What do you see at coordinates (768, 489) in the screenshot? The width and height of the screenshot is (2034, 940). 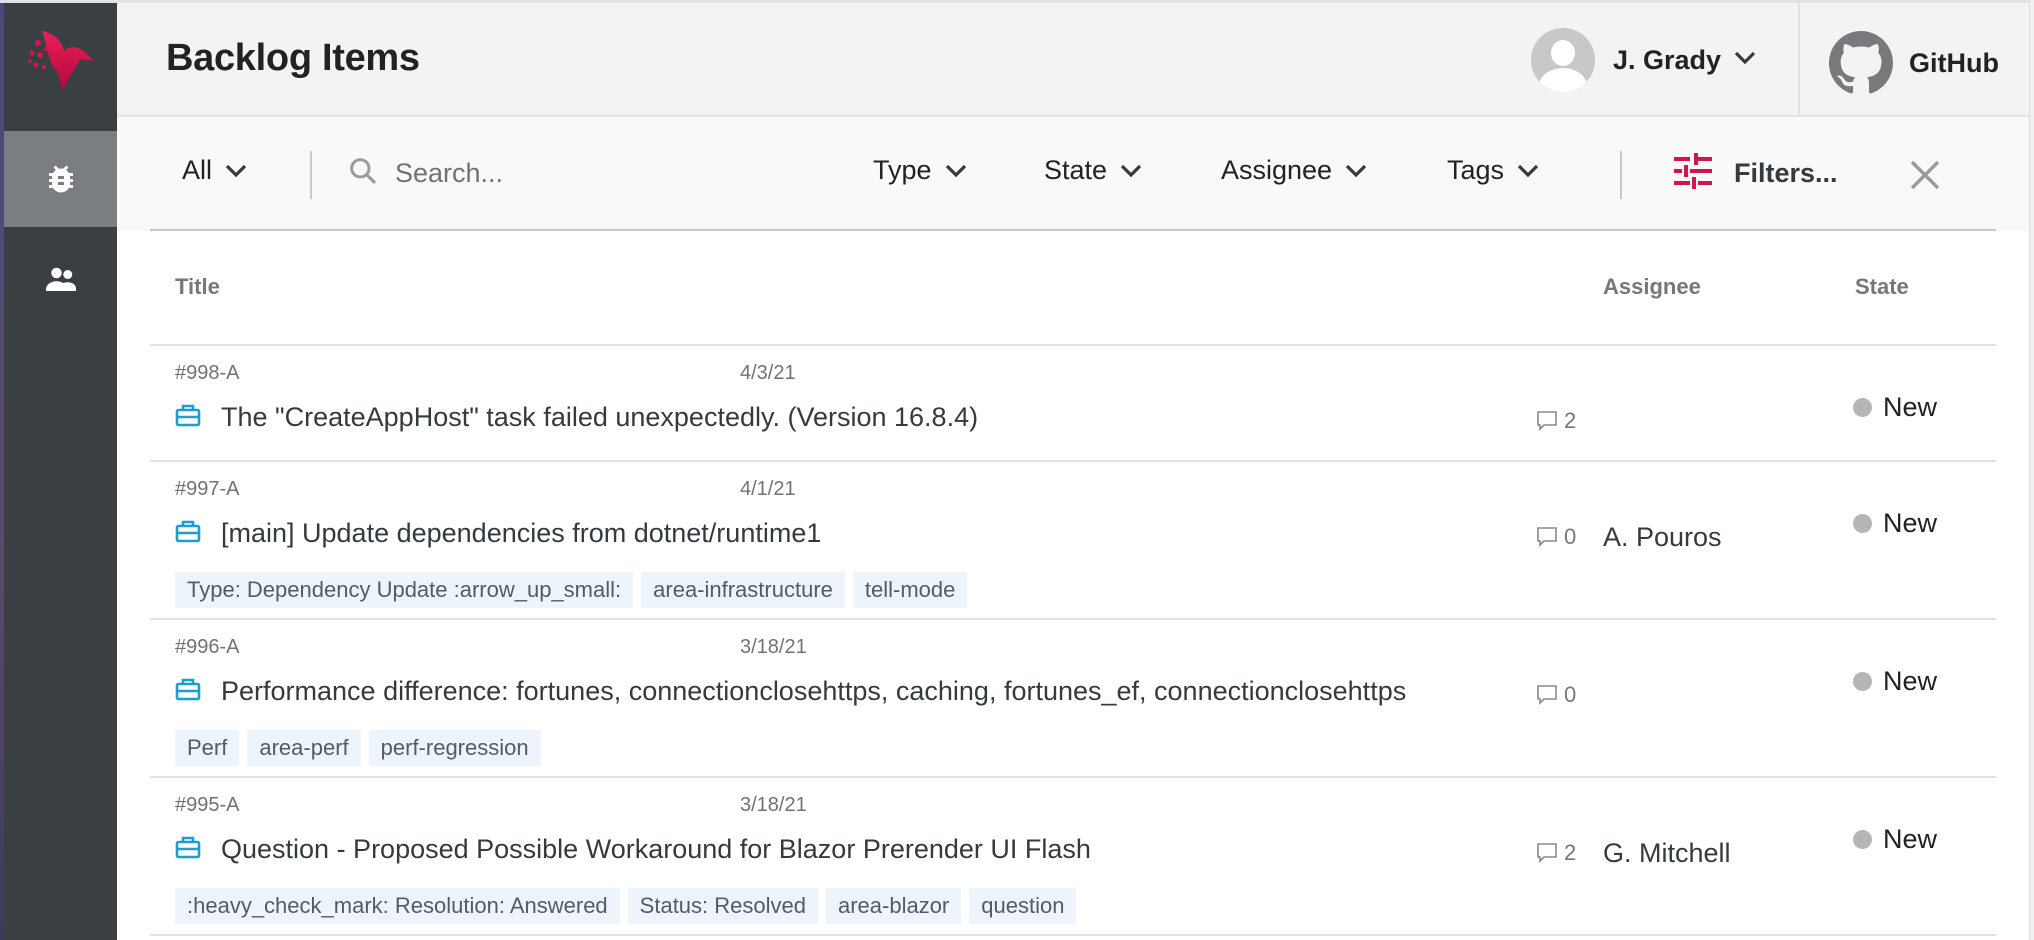 I see `item-date: 4/1/21` at bounding box center [768, 489].